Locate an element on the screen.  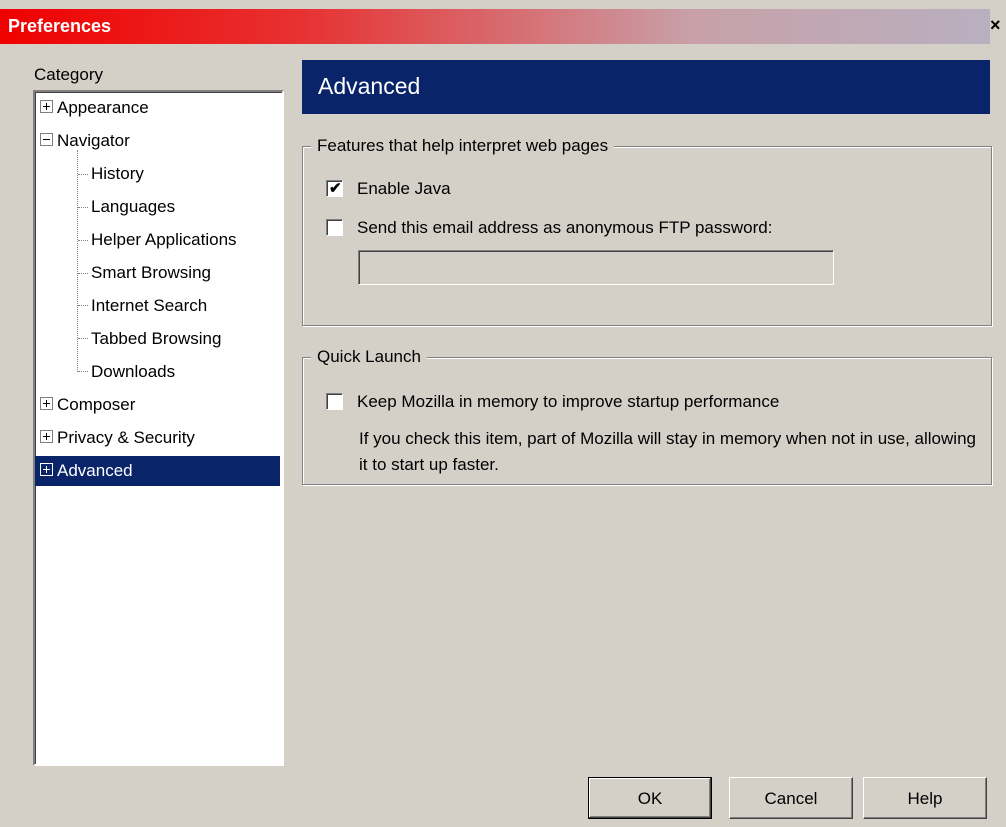
send-email-checkbox is located at coordinates (334, 227).